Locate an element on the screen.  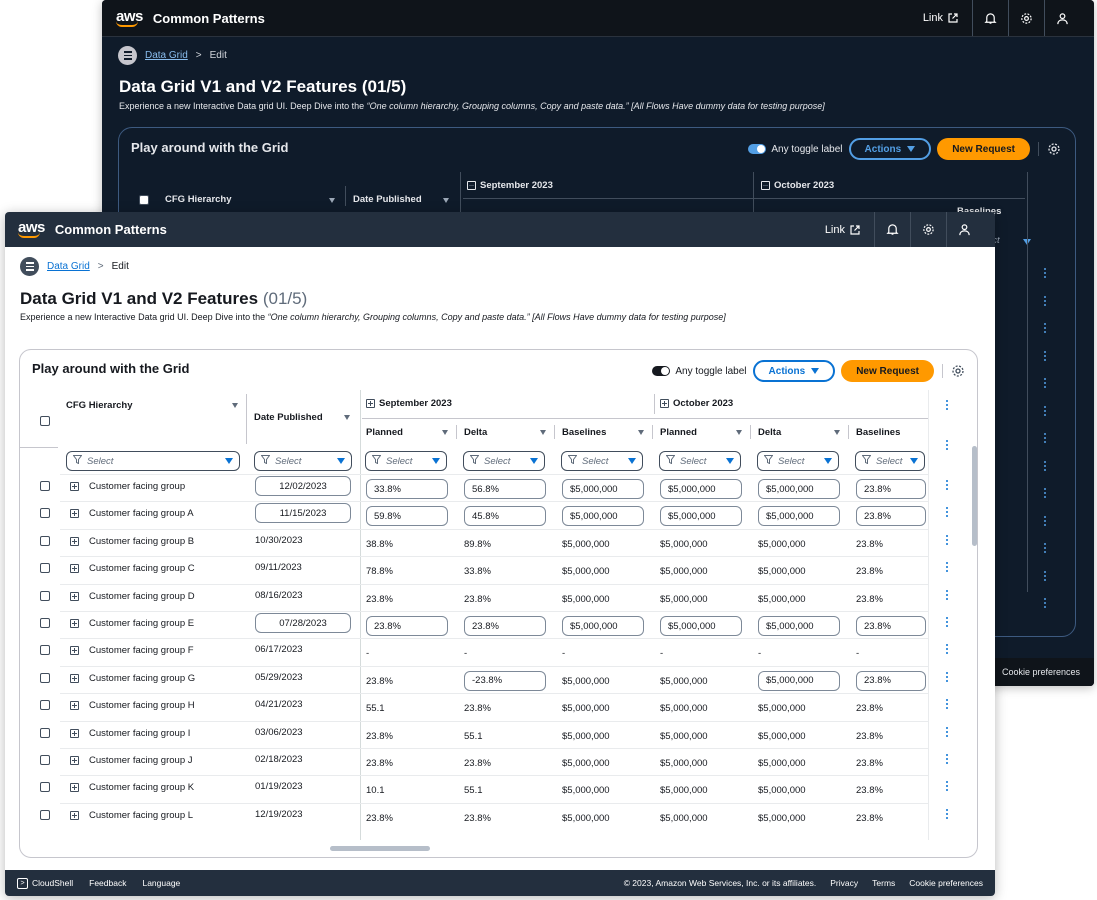
cell-input: 33.8% is located at coordinates (407, 489).